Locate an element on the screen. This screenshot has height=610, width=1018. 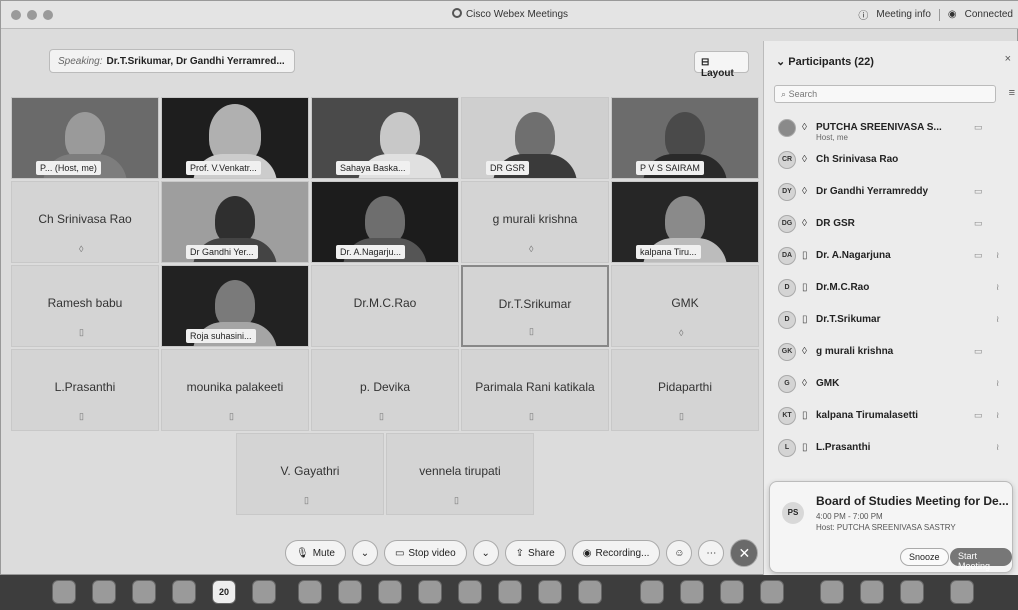
participant-tile: Pidaparthi ▯ is located at coordinates (685, 390).